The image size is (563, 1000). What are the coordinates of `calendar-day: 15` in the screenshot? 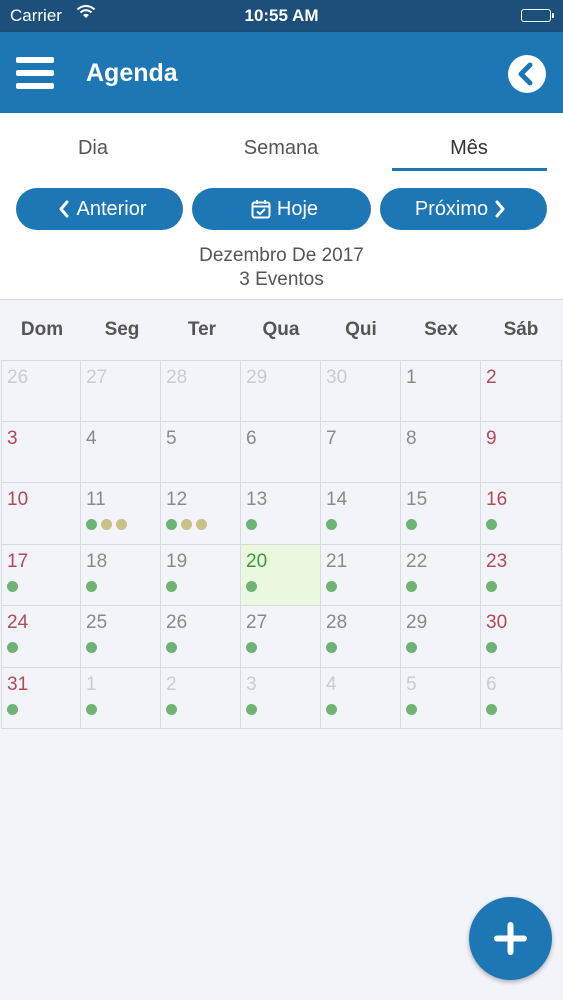 It's located at (441, 514).